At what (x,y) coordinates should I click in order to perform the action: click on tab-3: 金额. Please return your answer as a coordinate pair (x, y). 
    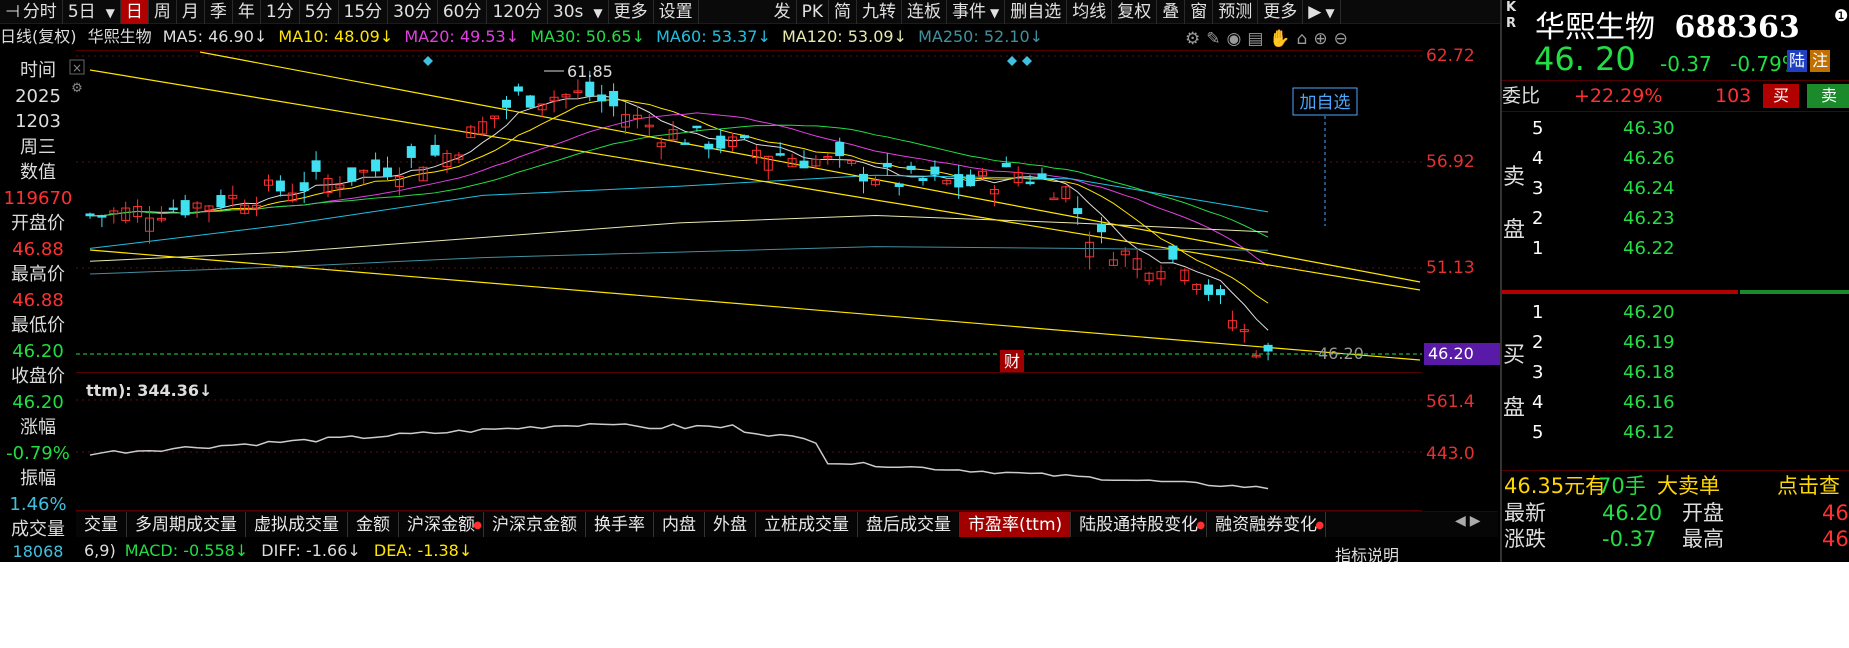
    Looking at the image, I should click on (373, 524).